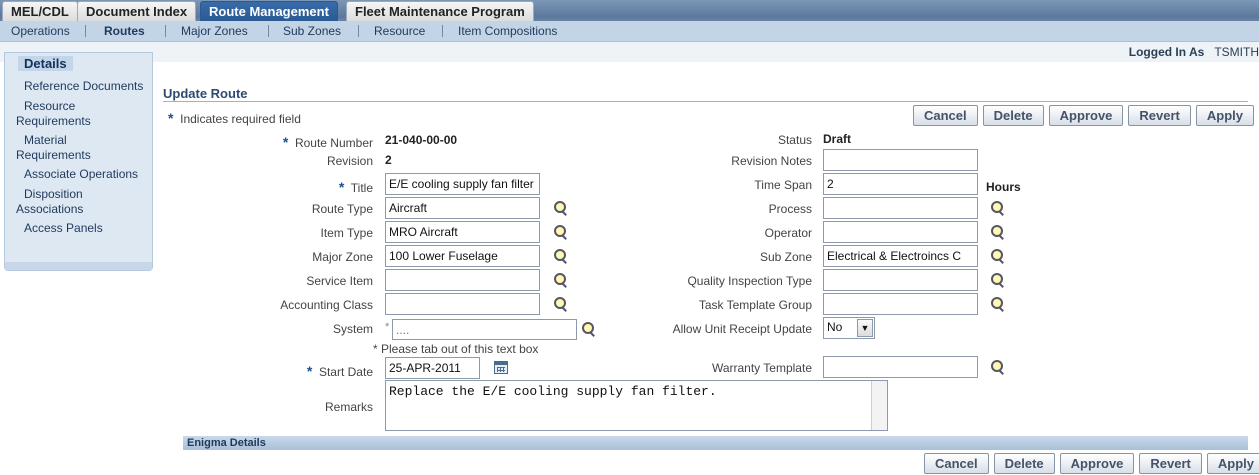 This screenshot has height=475, width=1259. What do you see at coordinates (788, 233) in the screenshot?
I see `operator-label: Operator` at bounding box center [788, 233].